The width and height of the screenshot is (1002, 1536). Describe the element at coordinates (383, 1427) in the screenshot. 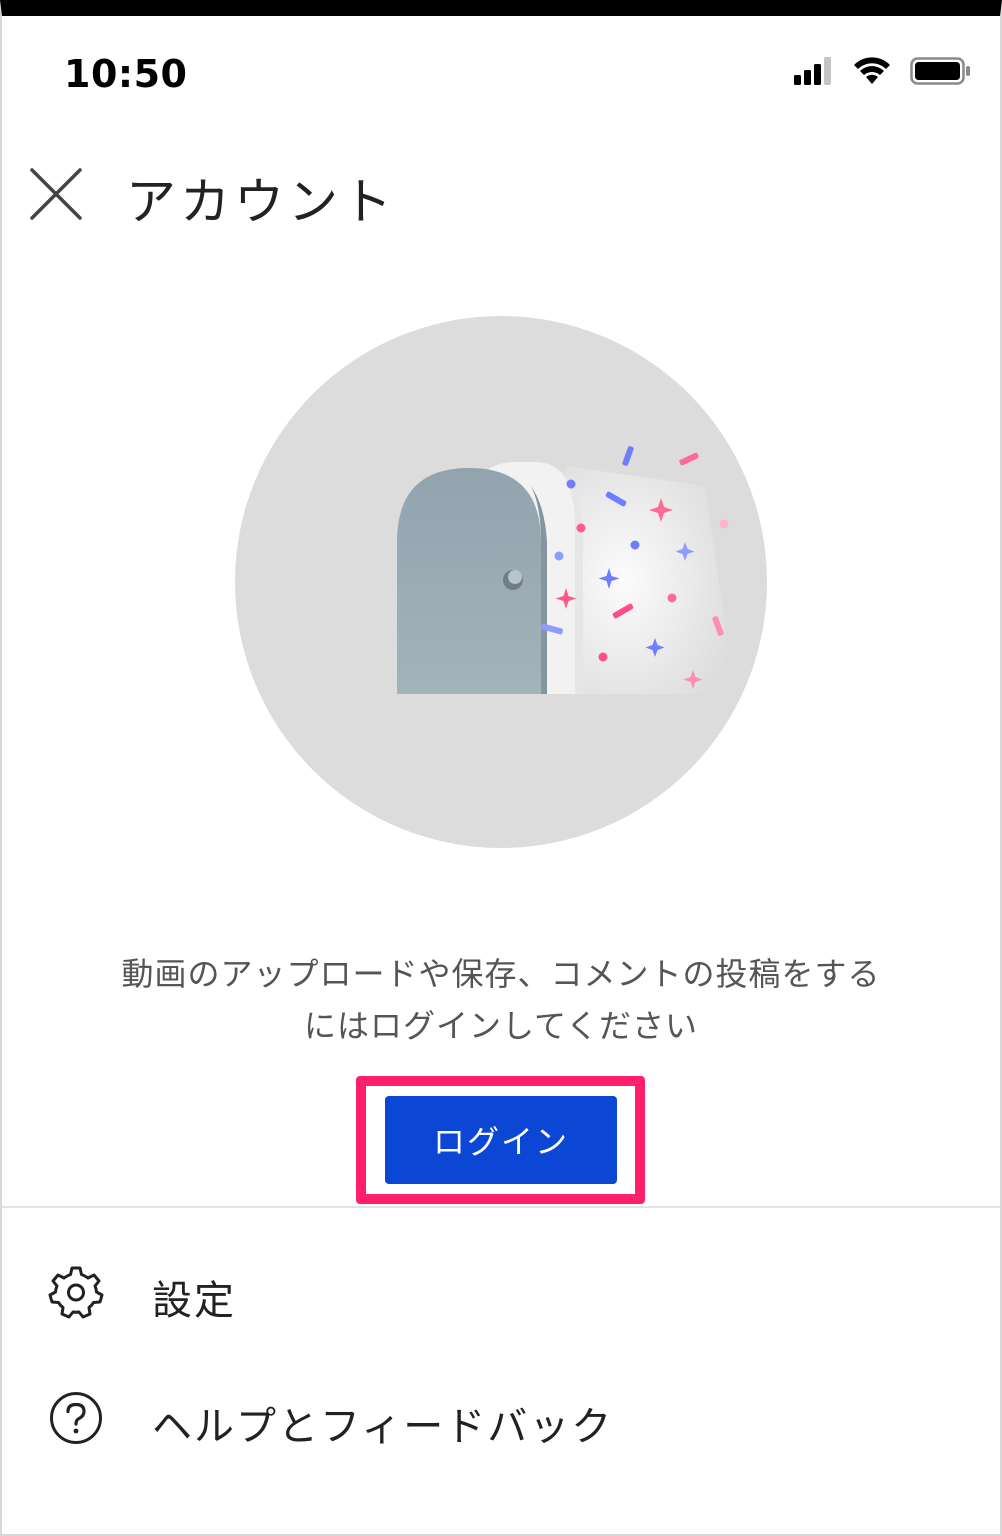

I see `menu-item-label: ヘルプとフィードバック` at that location.